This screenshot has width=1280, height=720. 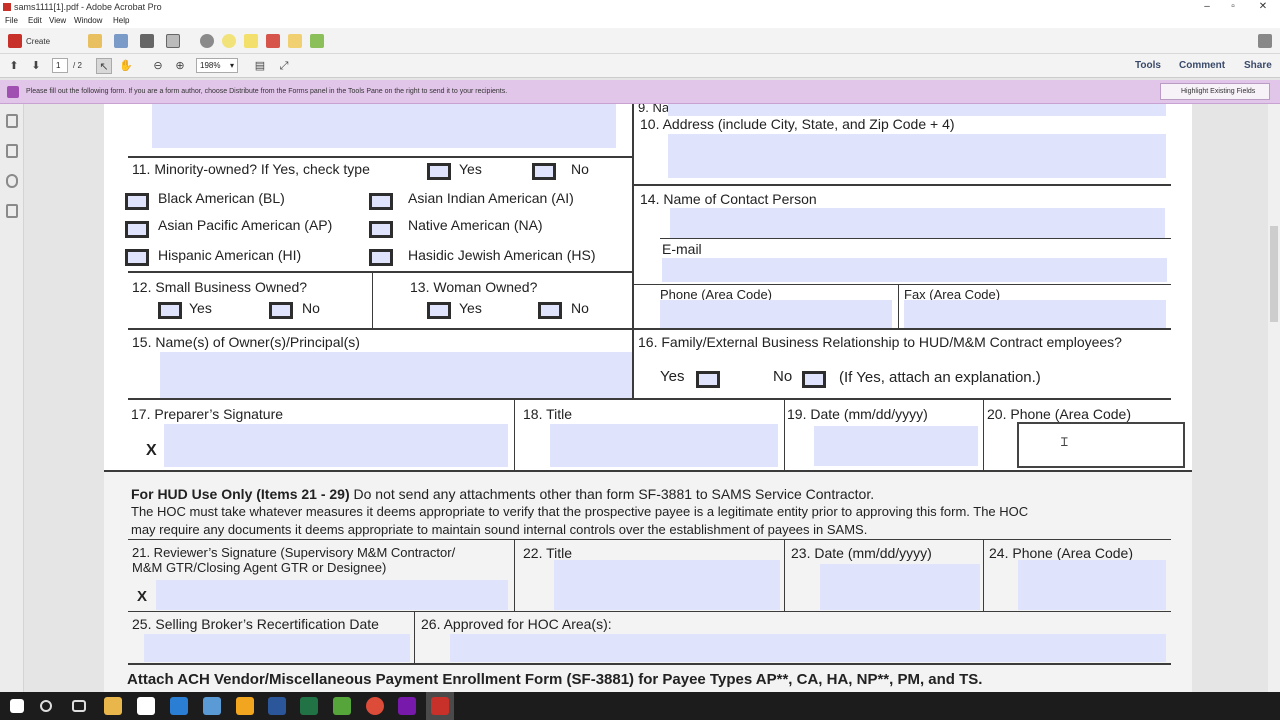 What do you see at coordinates (342, 706) in the screenshot?
I see `app-icon` at bounding box center [342, 706].